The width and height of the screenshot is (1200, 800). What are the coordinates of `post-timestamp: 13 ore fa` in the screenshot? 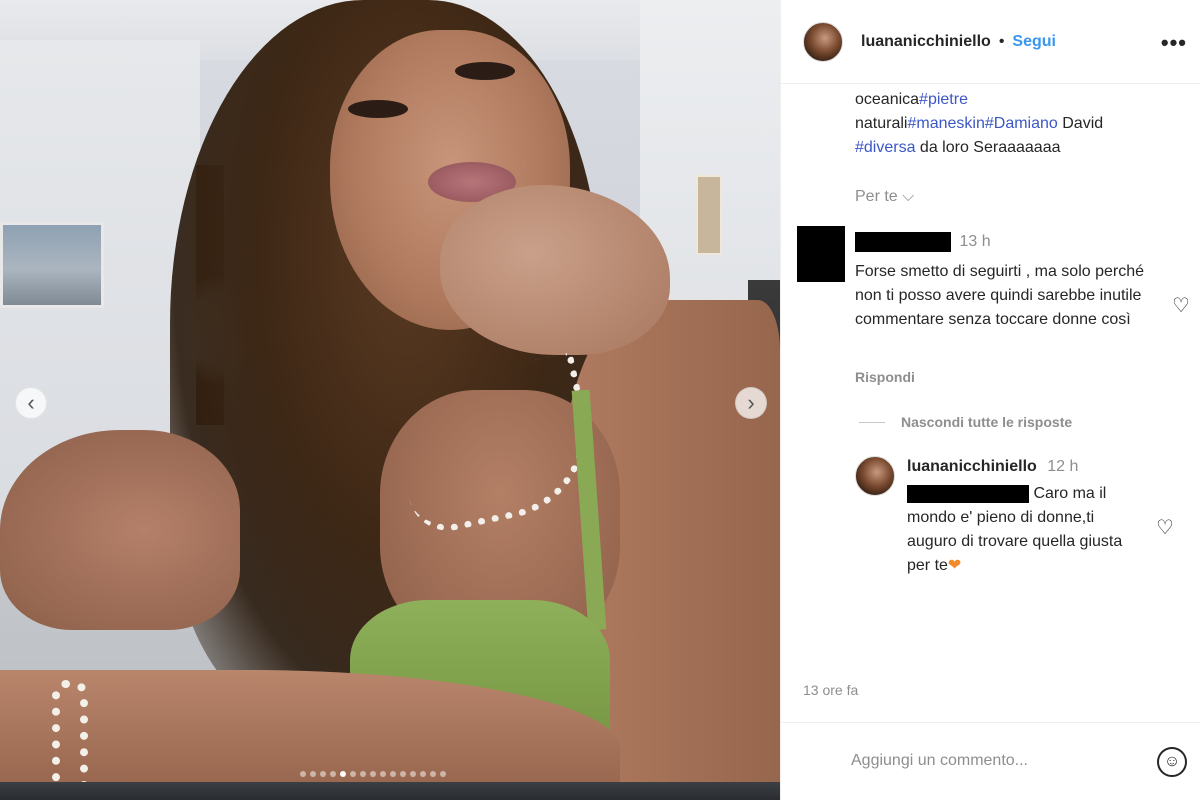 It's located at (831, 690).